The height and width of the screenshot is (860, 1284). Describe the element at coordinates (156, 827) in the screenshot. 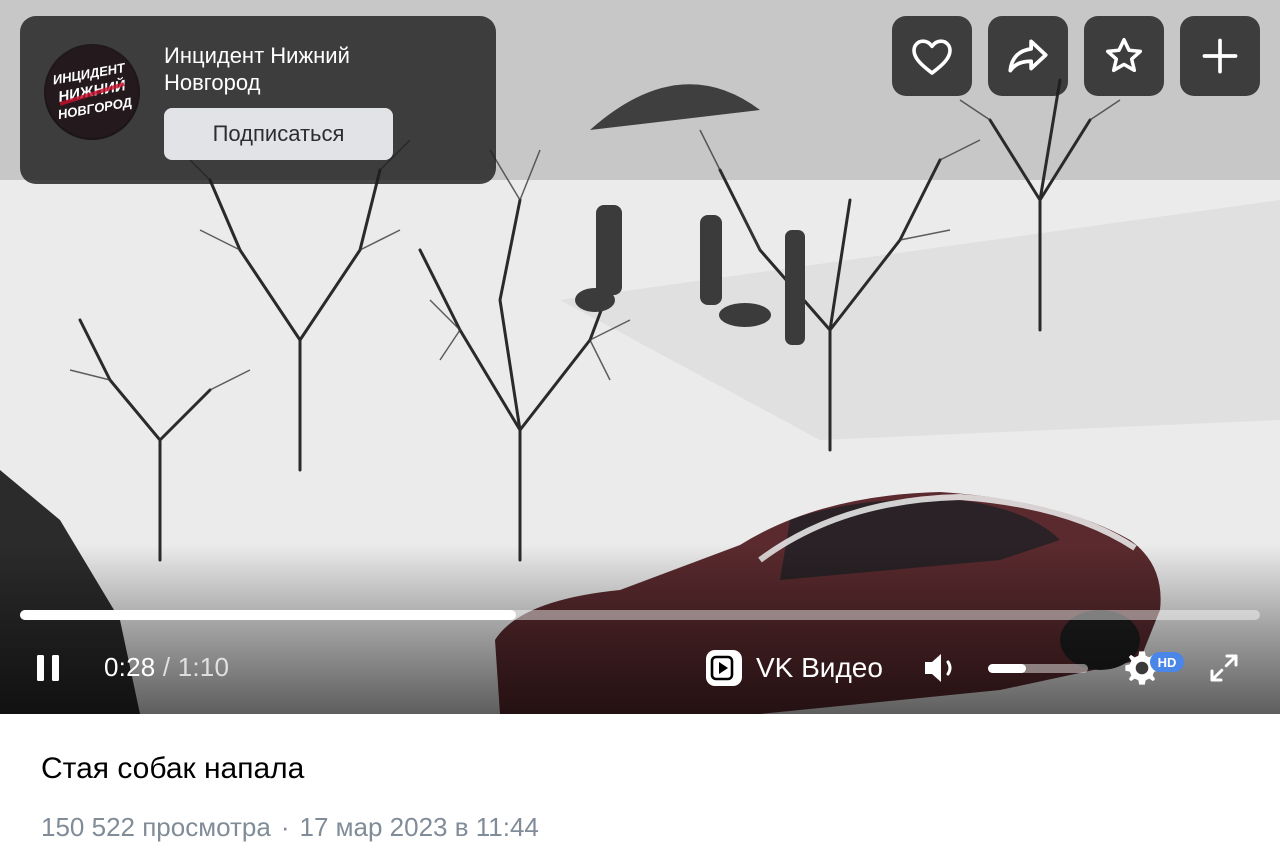

I see `view-count: 150 522 просмотра` at that location.